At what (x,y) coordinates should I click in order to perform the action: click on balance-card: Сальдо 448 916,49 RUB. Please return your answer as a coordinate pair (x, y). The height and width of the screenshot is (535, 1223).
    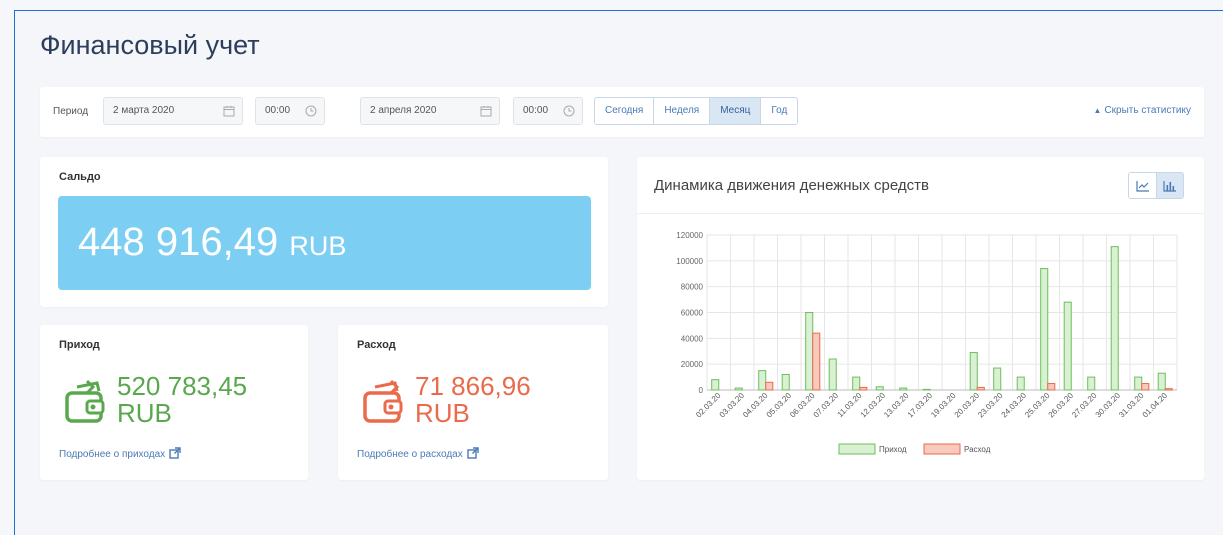
    Looking at the image, I should click on (324, 232).